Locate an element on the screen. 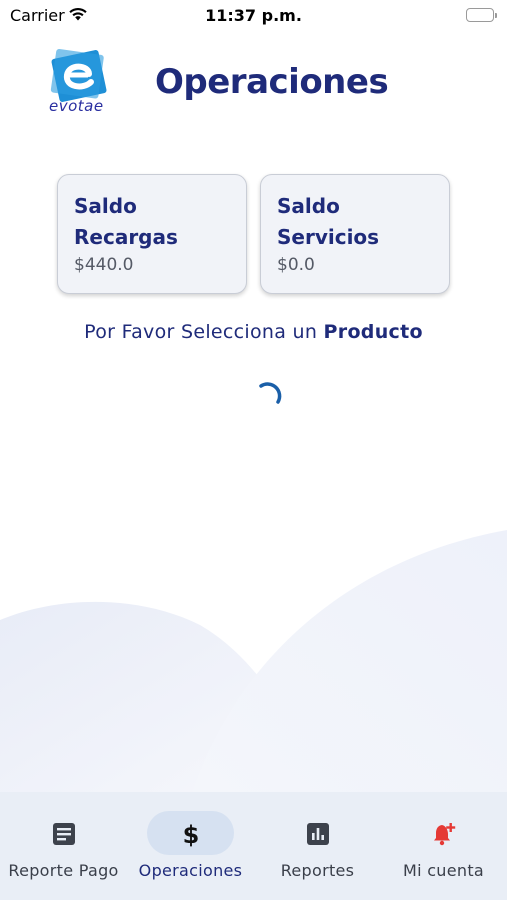  card-title: Saldo Servicios is located at coordinates (328, 221).